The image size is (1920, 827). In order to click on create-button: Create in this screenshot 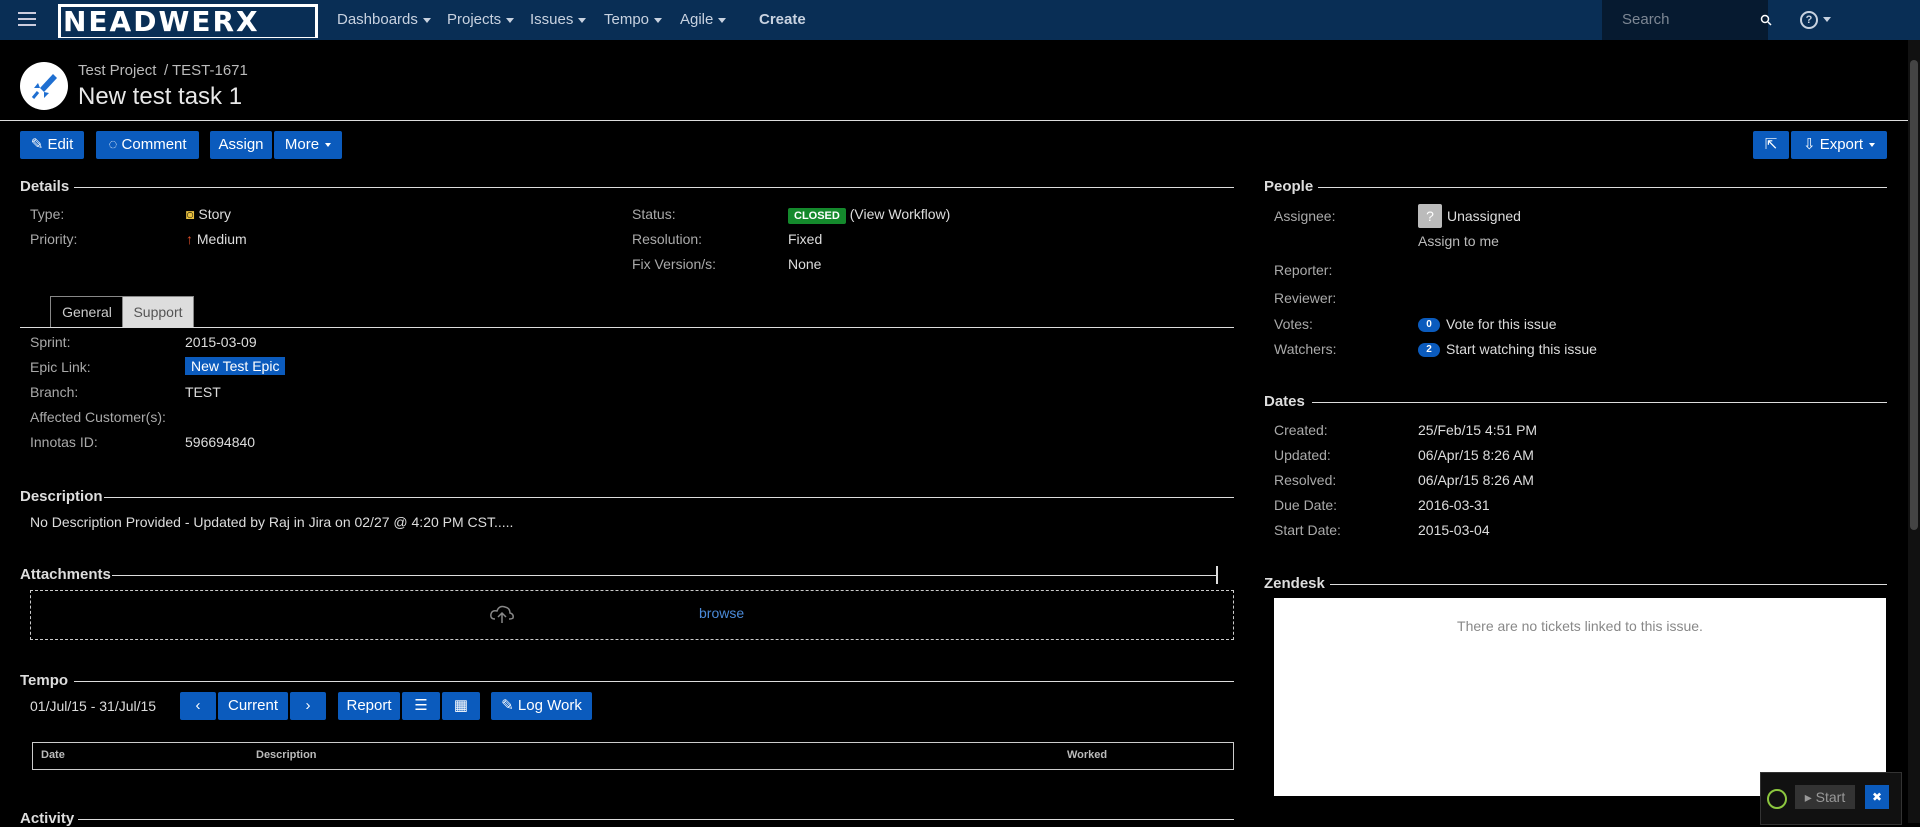, I will do `click(782, 19)`.